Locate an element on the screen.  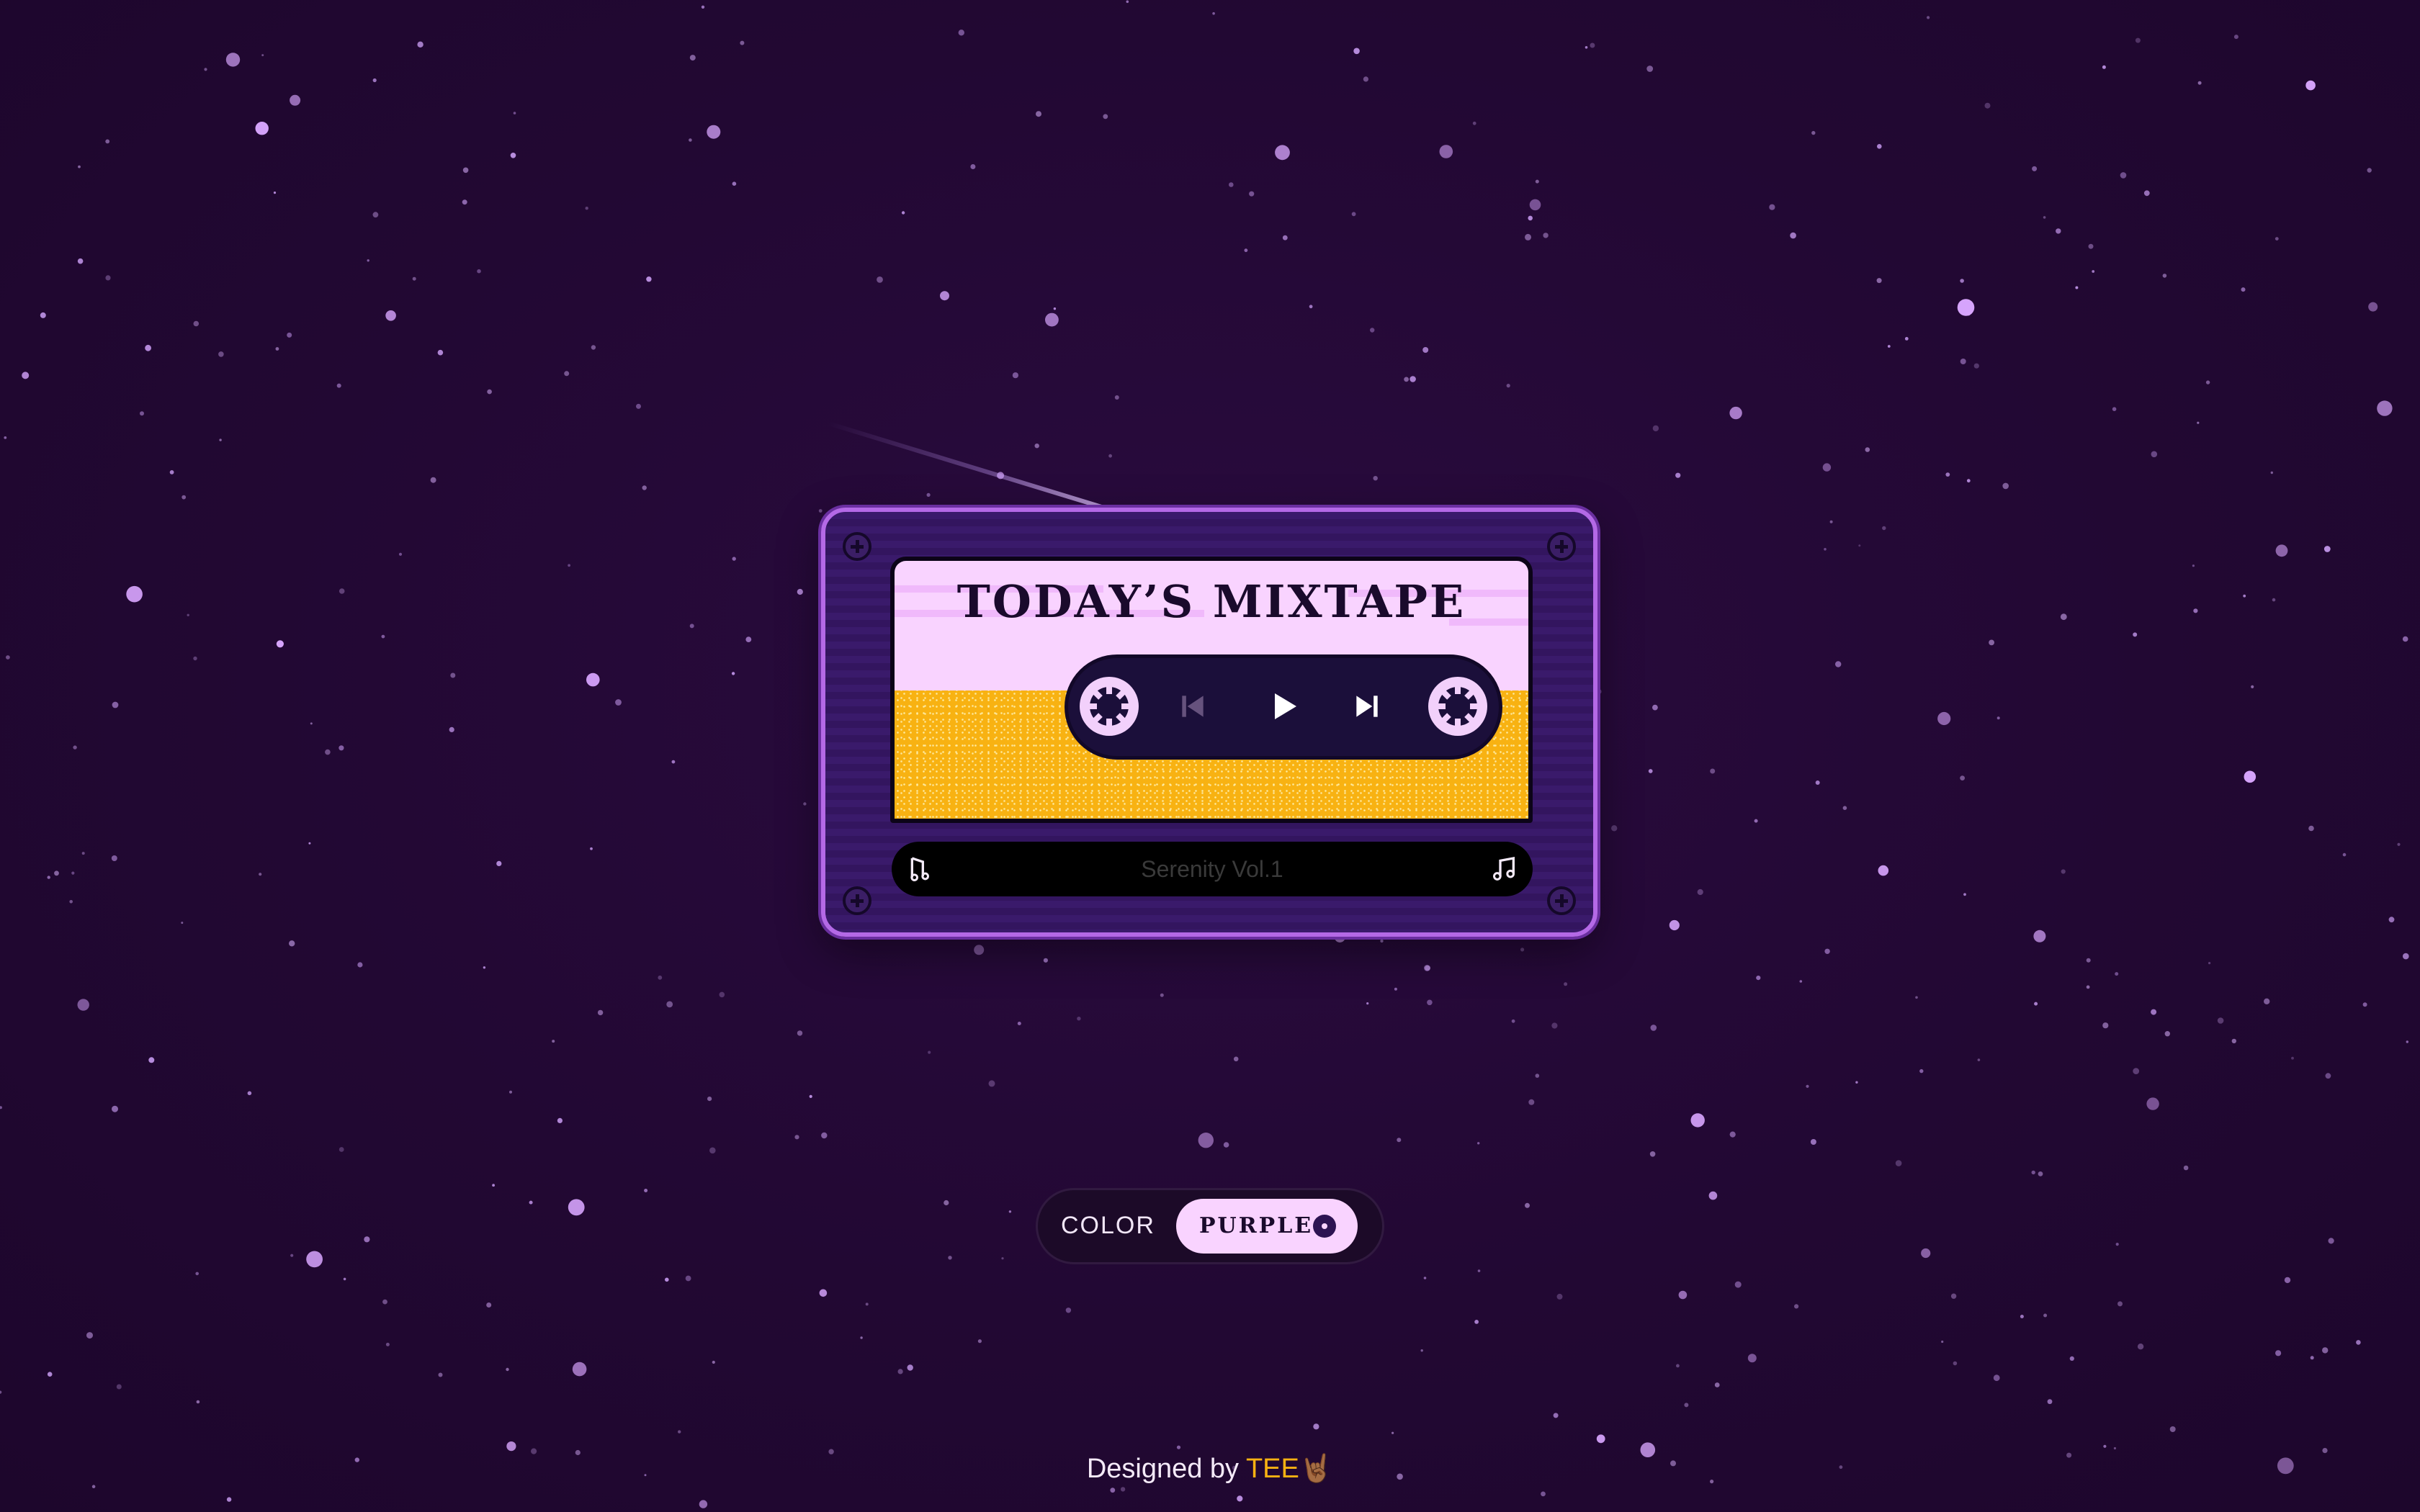
play-button is located at coordinates (1283, 706).